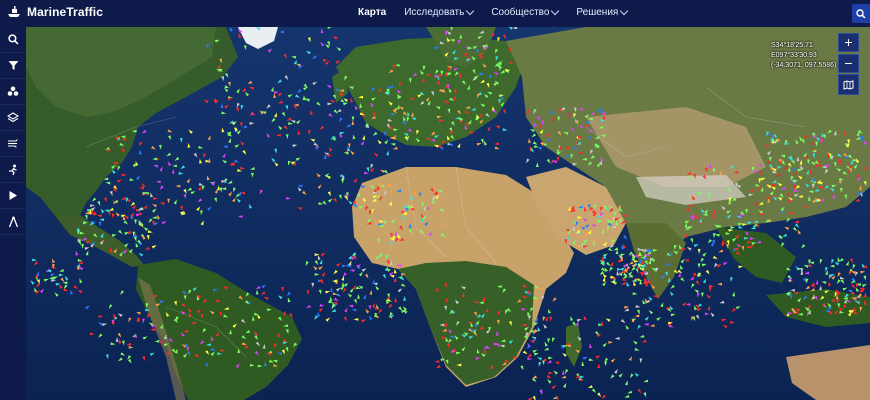 This screenshot has height=400, width=870. I want to click on sidebar-layers-button, so click(13, 118).